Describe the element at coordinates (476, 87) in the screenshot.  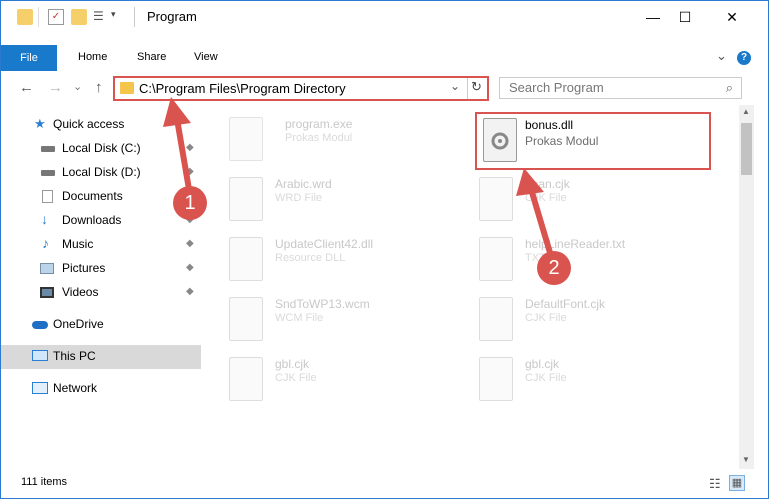
I see `refresh-icon: ↻` at that location.